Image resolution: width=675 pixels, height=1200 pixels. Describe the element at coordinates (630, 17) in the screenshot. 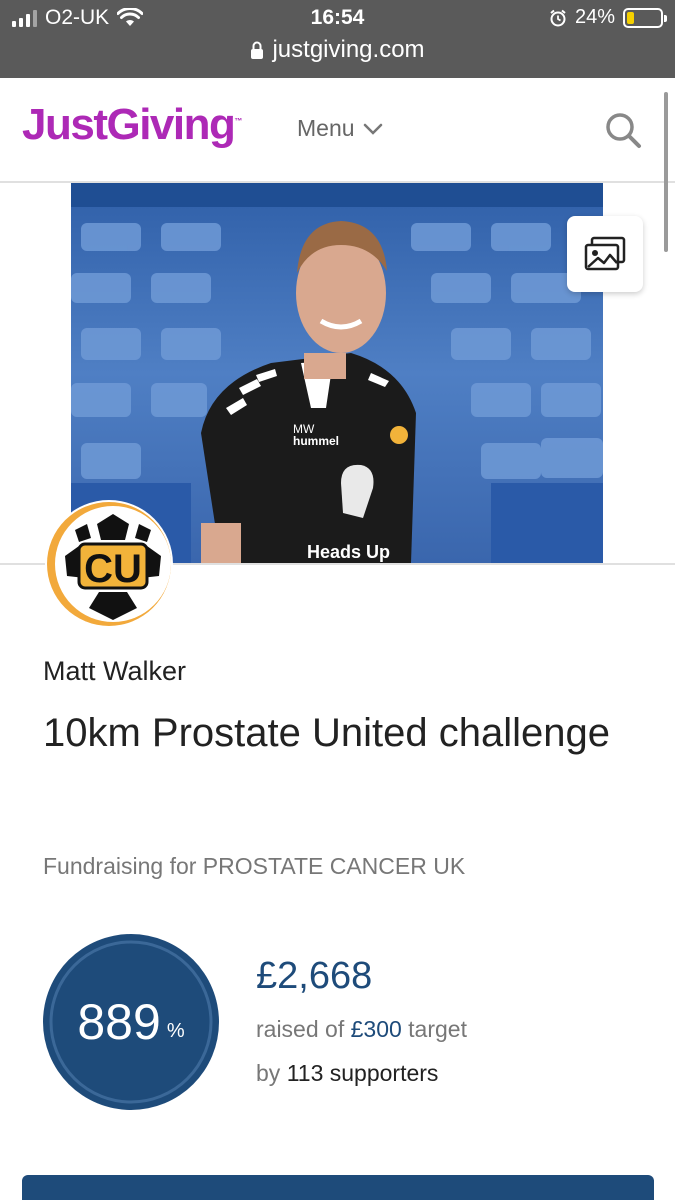

I see `battery-fill` at that location.